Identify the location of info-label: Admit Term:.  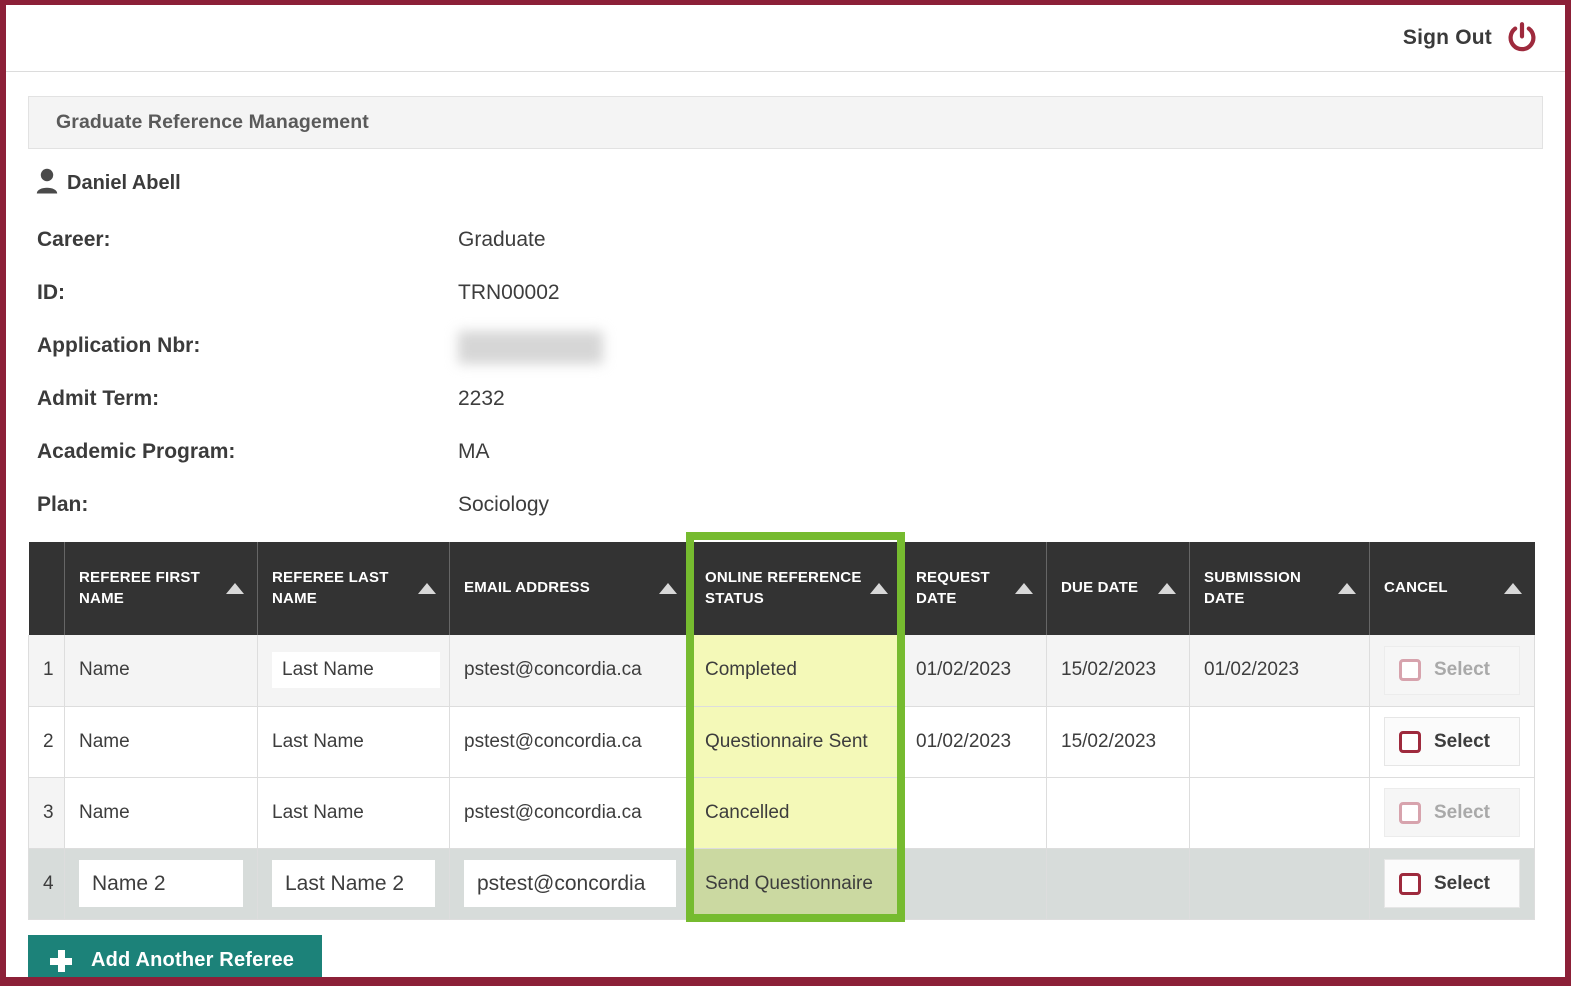
(98, 398).